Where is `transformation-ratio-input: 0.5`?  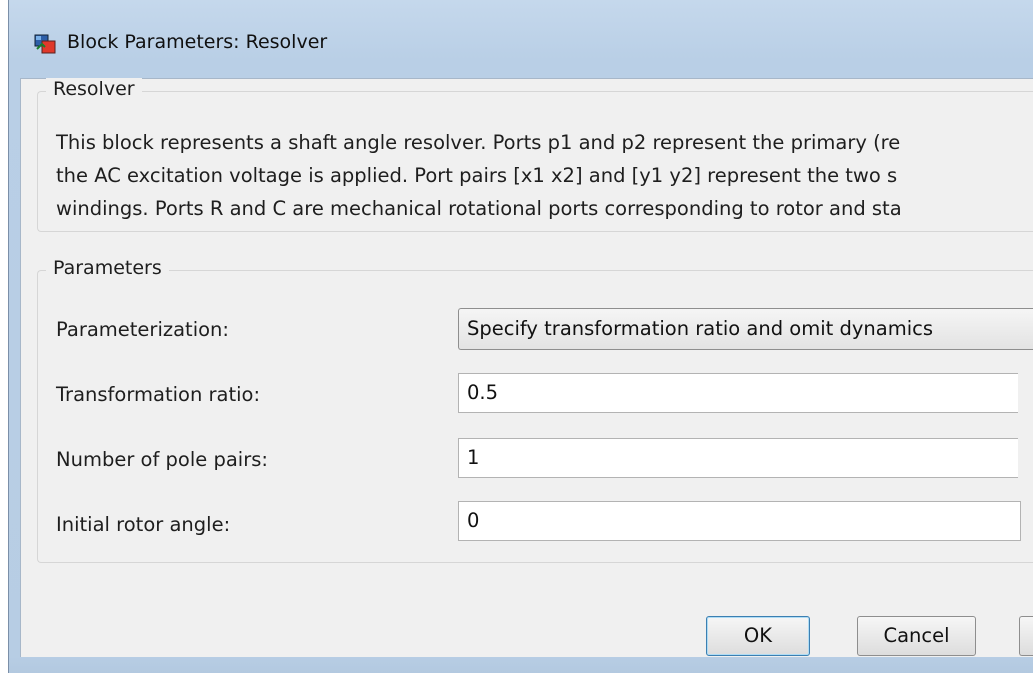
transformation-ratio-input: 0.5 is located at coordinates (738, 393).